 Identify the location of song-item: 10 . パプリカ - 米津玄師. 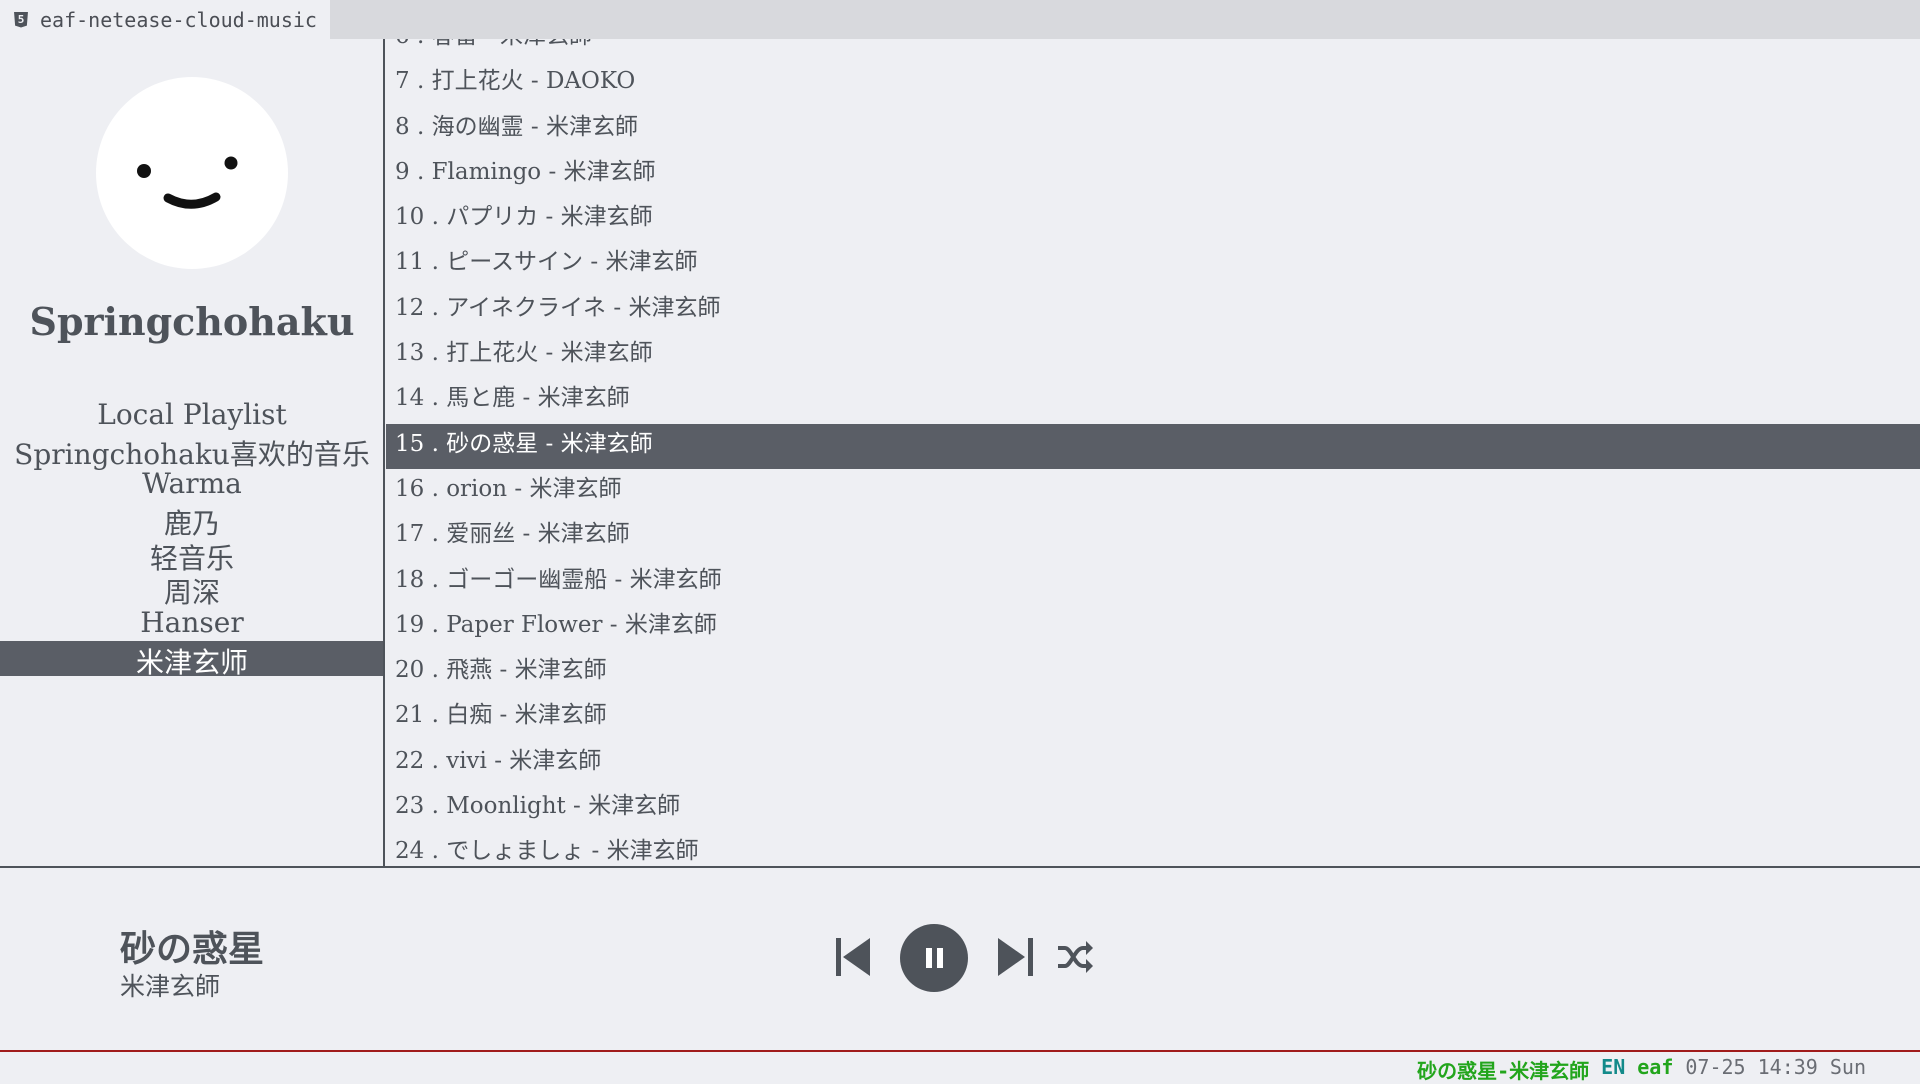
(1153, 219).